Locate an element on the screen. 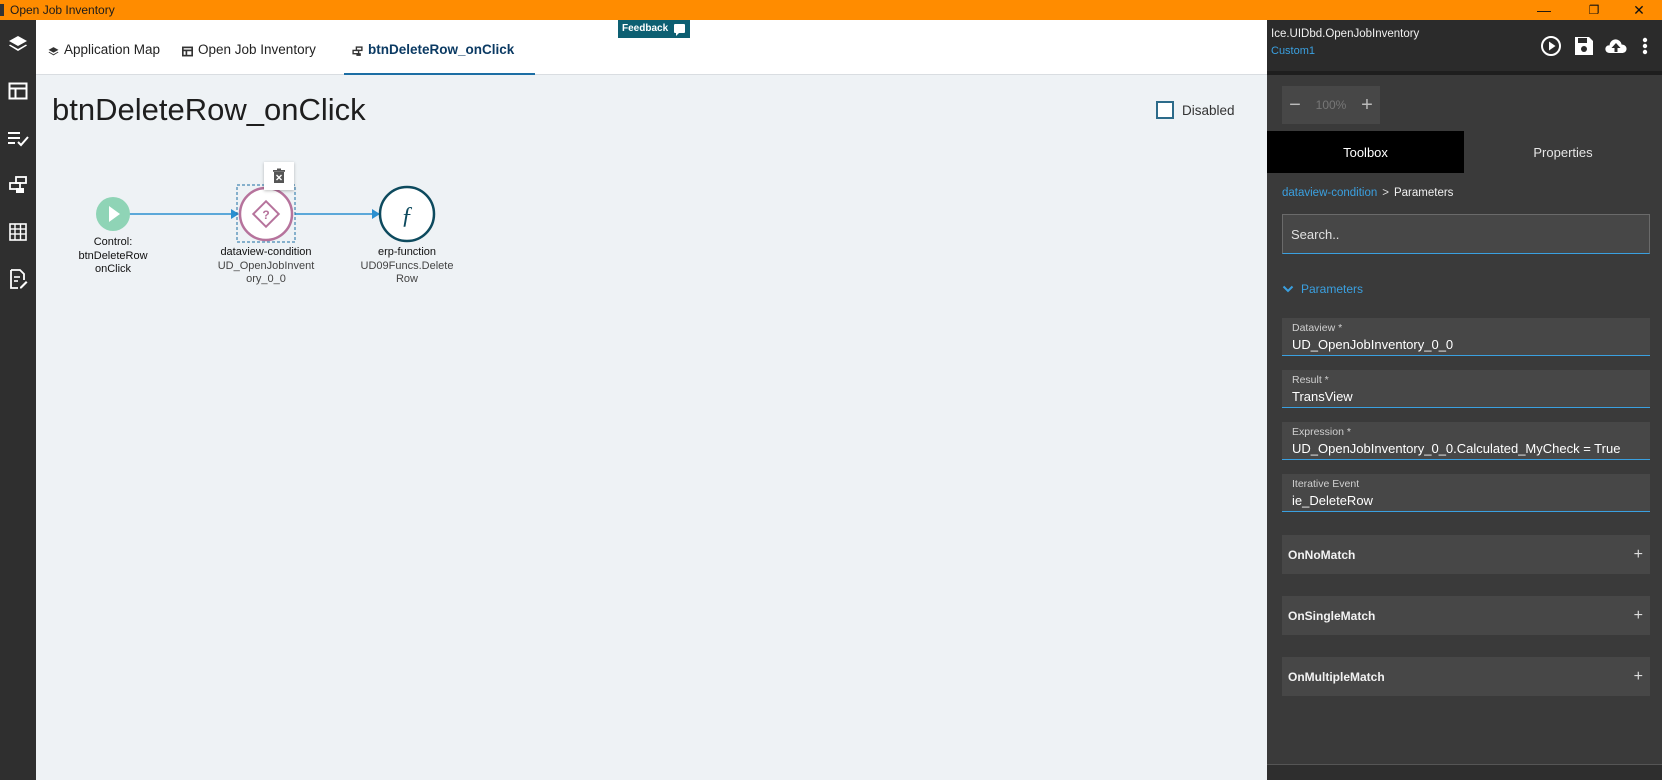  zoom-level: 100% is located at coordinates (1331, 105).